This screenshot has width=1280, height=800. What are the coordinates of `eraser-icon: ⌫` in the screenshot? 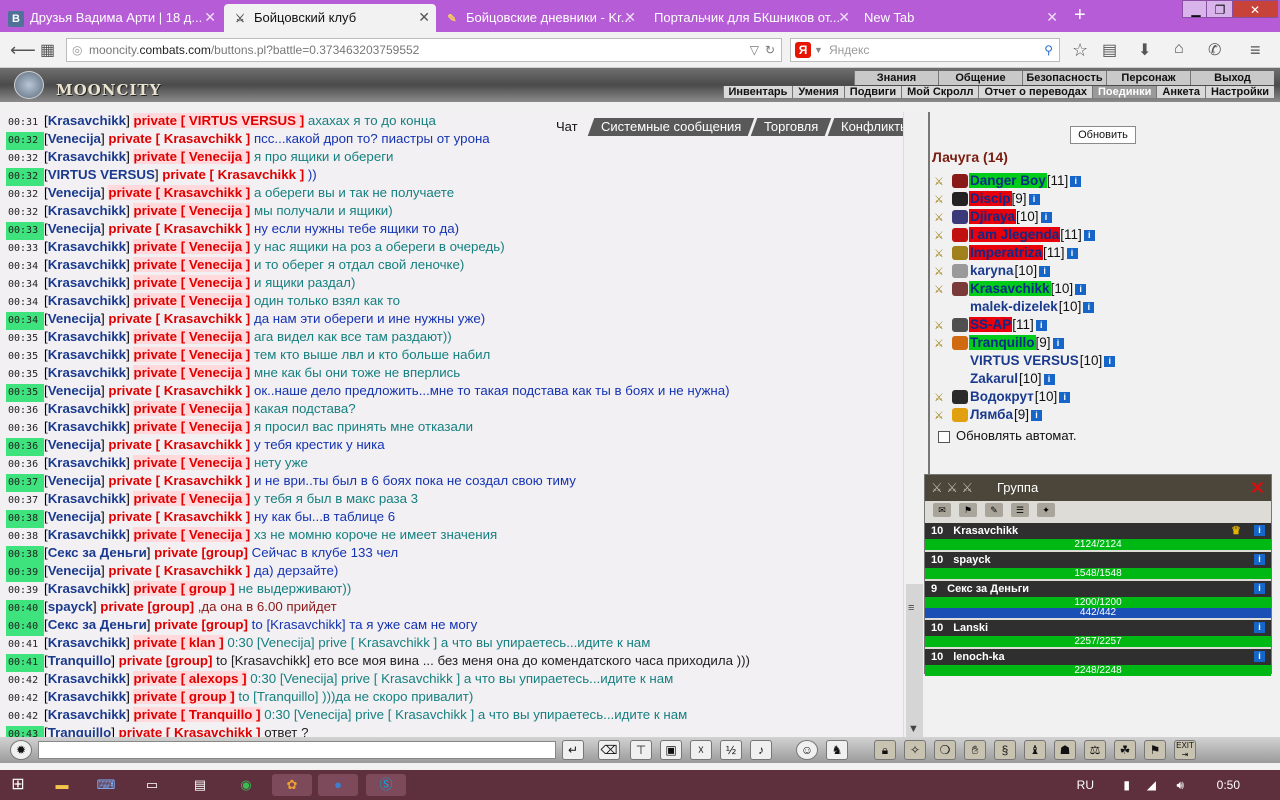 It's located at (609, 750).